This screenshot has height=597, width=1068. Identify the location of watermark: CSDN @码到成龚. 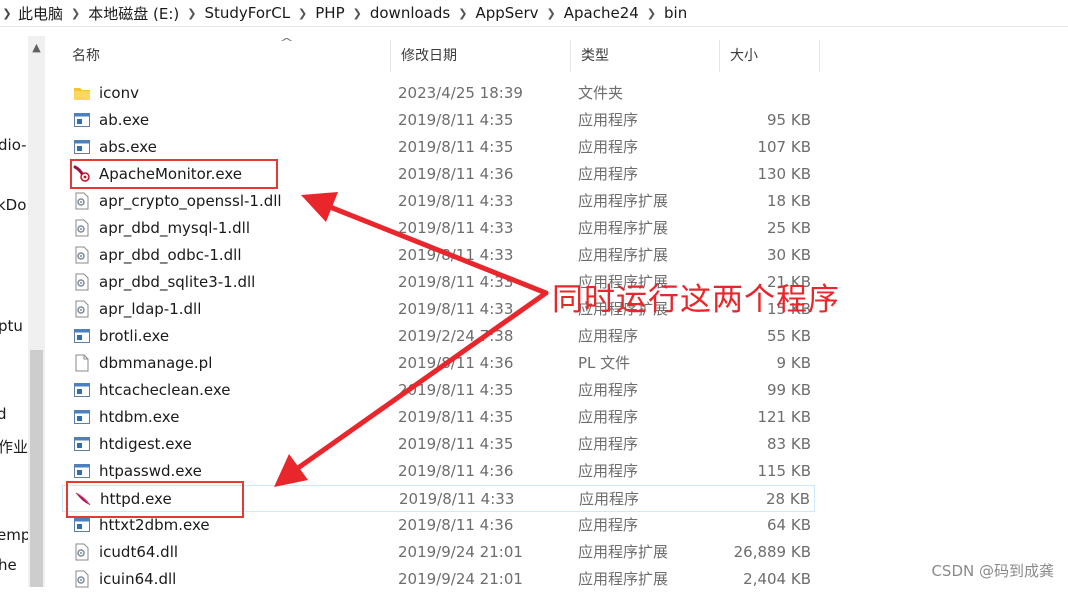
(992, 571).